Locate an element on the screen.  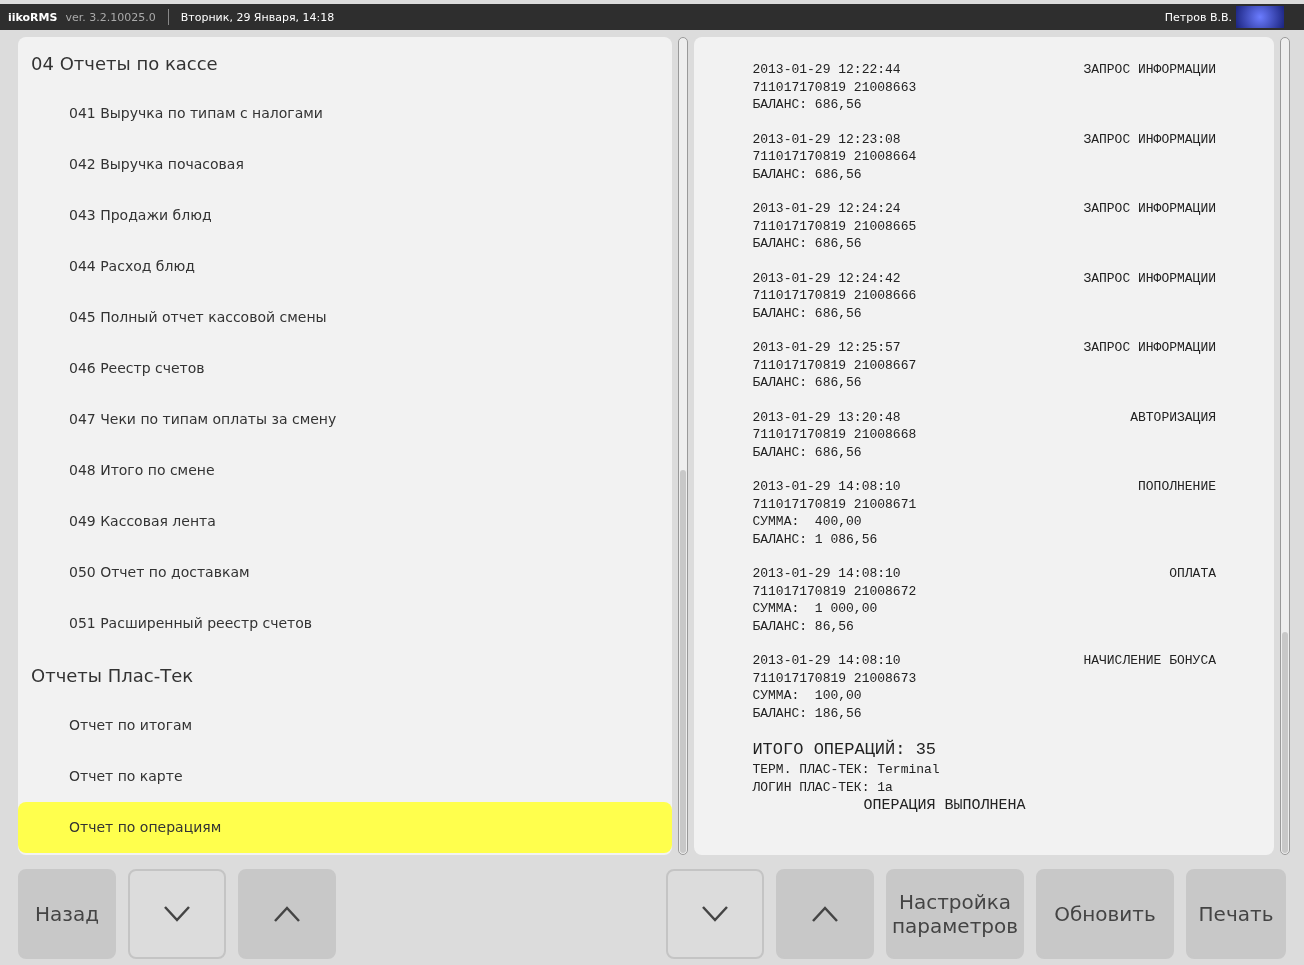
version-label: ver. 3.2.10025.0 is located at coordinates (110, 17).